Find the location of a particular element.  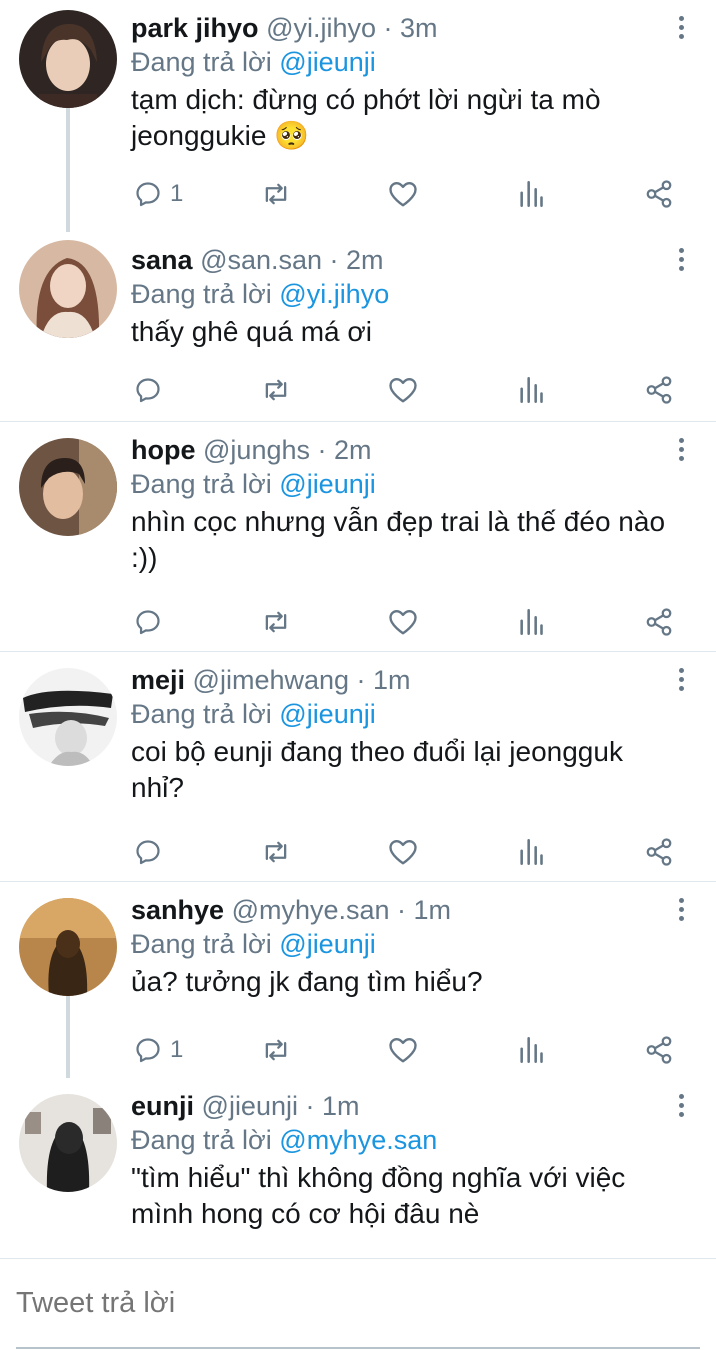

reply-compose-bar is located at coordinates (358, 1304).